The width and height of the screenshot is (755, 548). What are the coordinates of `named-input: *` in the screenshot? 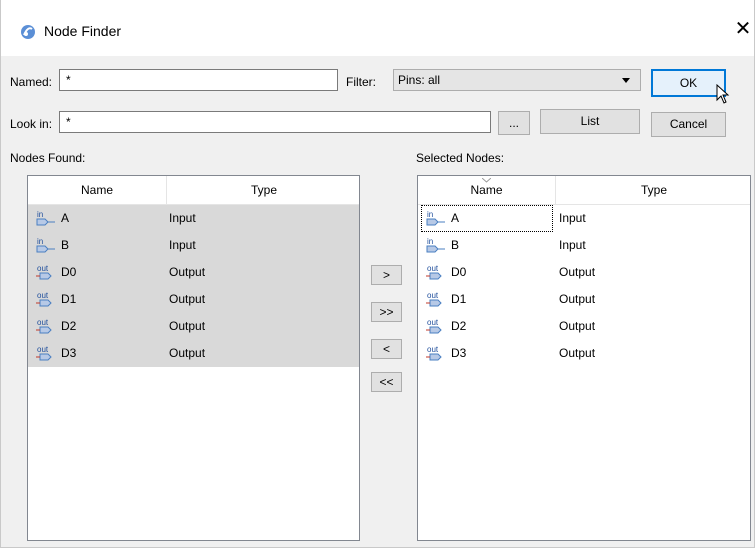 It's located at (198, 80).